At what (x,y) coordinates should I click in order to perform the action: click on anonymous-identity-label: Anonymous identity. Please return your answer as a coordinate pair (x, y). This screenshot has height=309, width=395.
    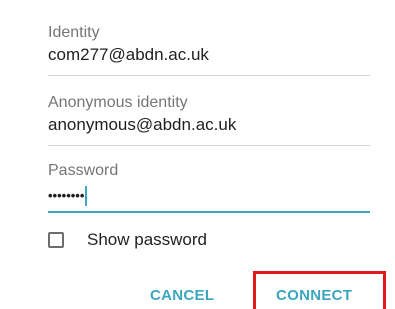
    Looking at the image, I should click on (118, 102).